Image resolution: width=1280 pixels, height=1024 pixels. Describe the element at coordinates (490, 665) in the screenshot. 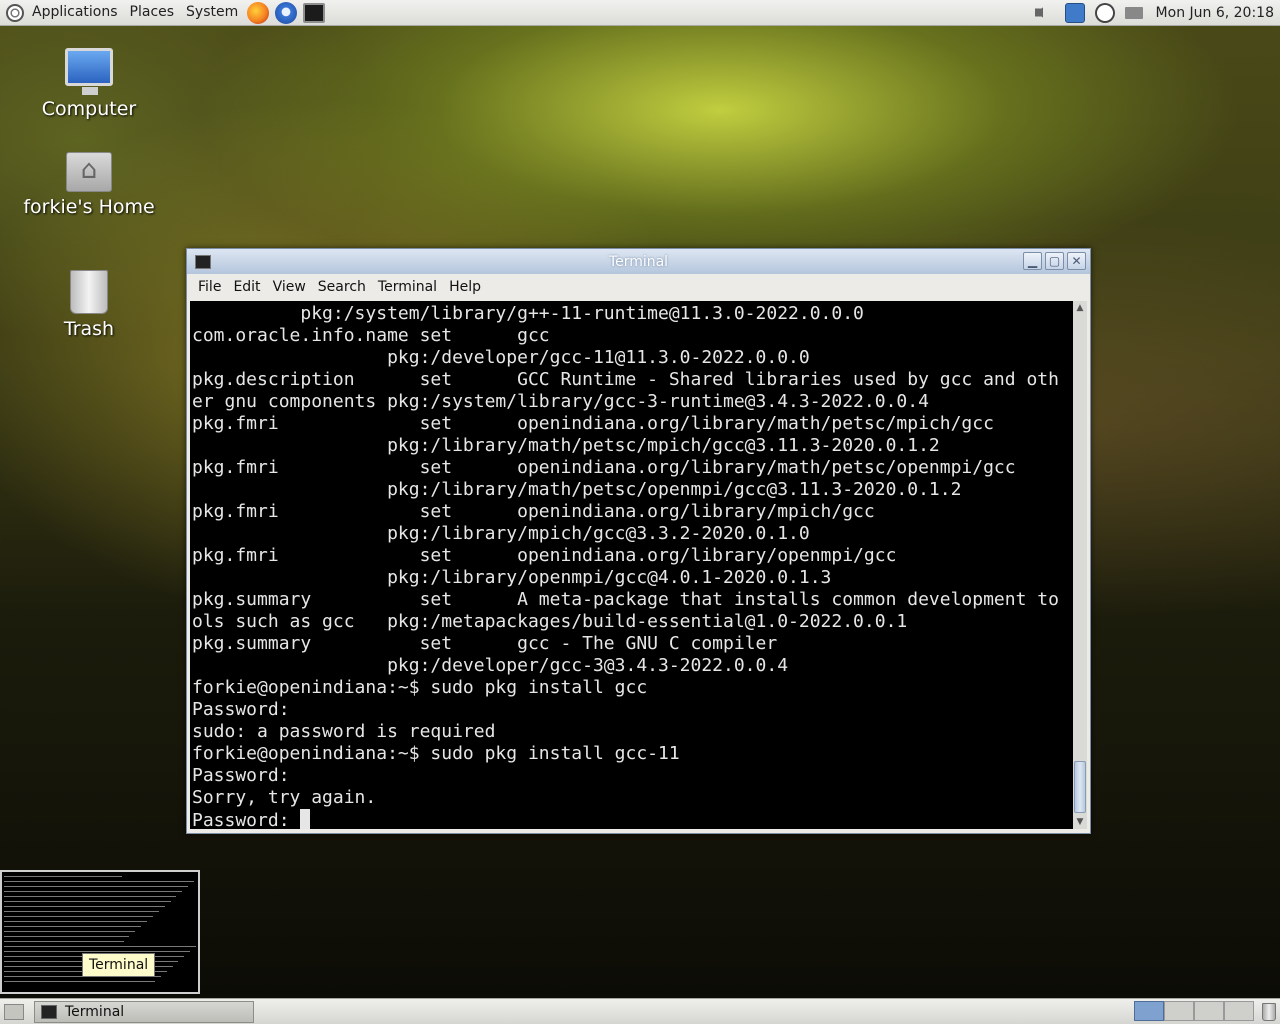

I see `terminal-line: pkg:/developer/gcc-3@3.4.3-2022.0.0.4` at that location.